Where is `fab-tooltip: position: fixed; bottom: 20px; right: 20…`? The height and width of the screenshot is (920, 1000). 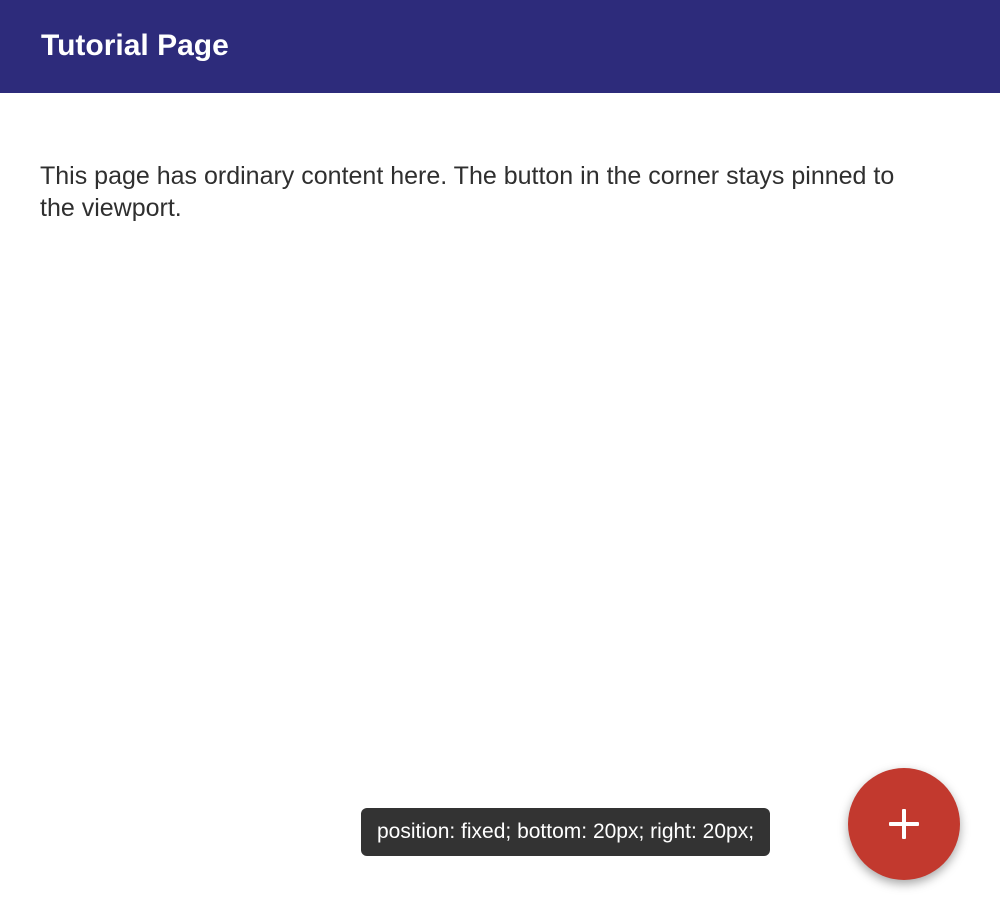 fab-tooltip: position: fixed; bottom: 20px; right: 20… is located at coordinates (566, 832).